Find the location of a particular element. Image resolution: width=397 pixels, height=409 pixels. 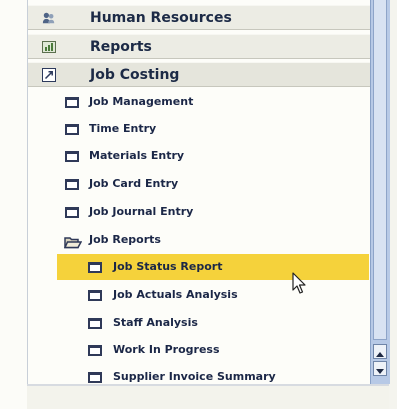

nav-item-job-actuals-analysis: Job Actuals Analysis is located at coordinates (199, 295).